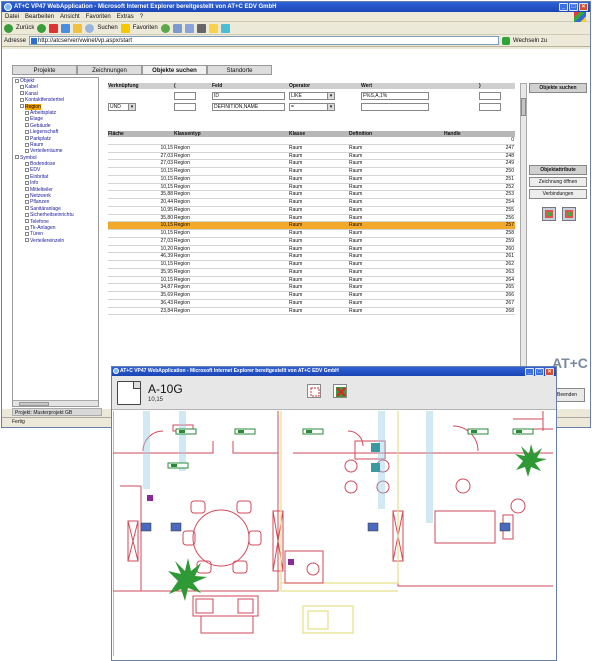 Image resolution: width=592 pixels, height=661 pixels. I want to click on field-input-2: DEFINITION,NAME, so click(248, 106).